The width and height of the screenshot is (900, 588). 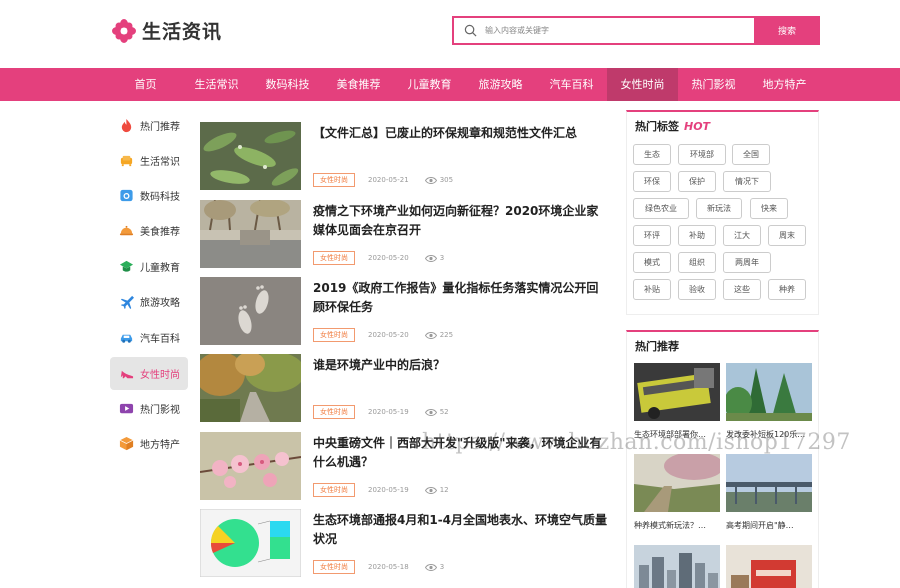 What do you see at coordinates (460, 530) in the screenshot?
I see `article-title: 生态环境部通报4月和1-4月全国地表水、环境空气质量状况` at bounding box center [460, 530].